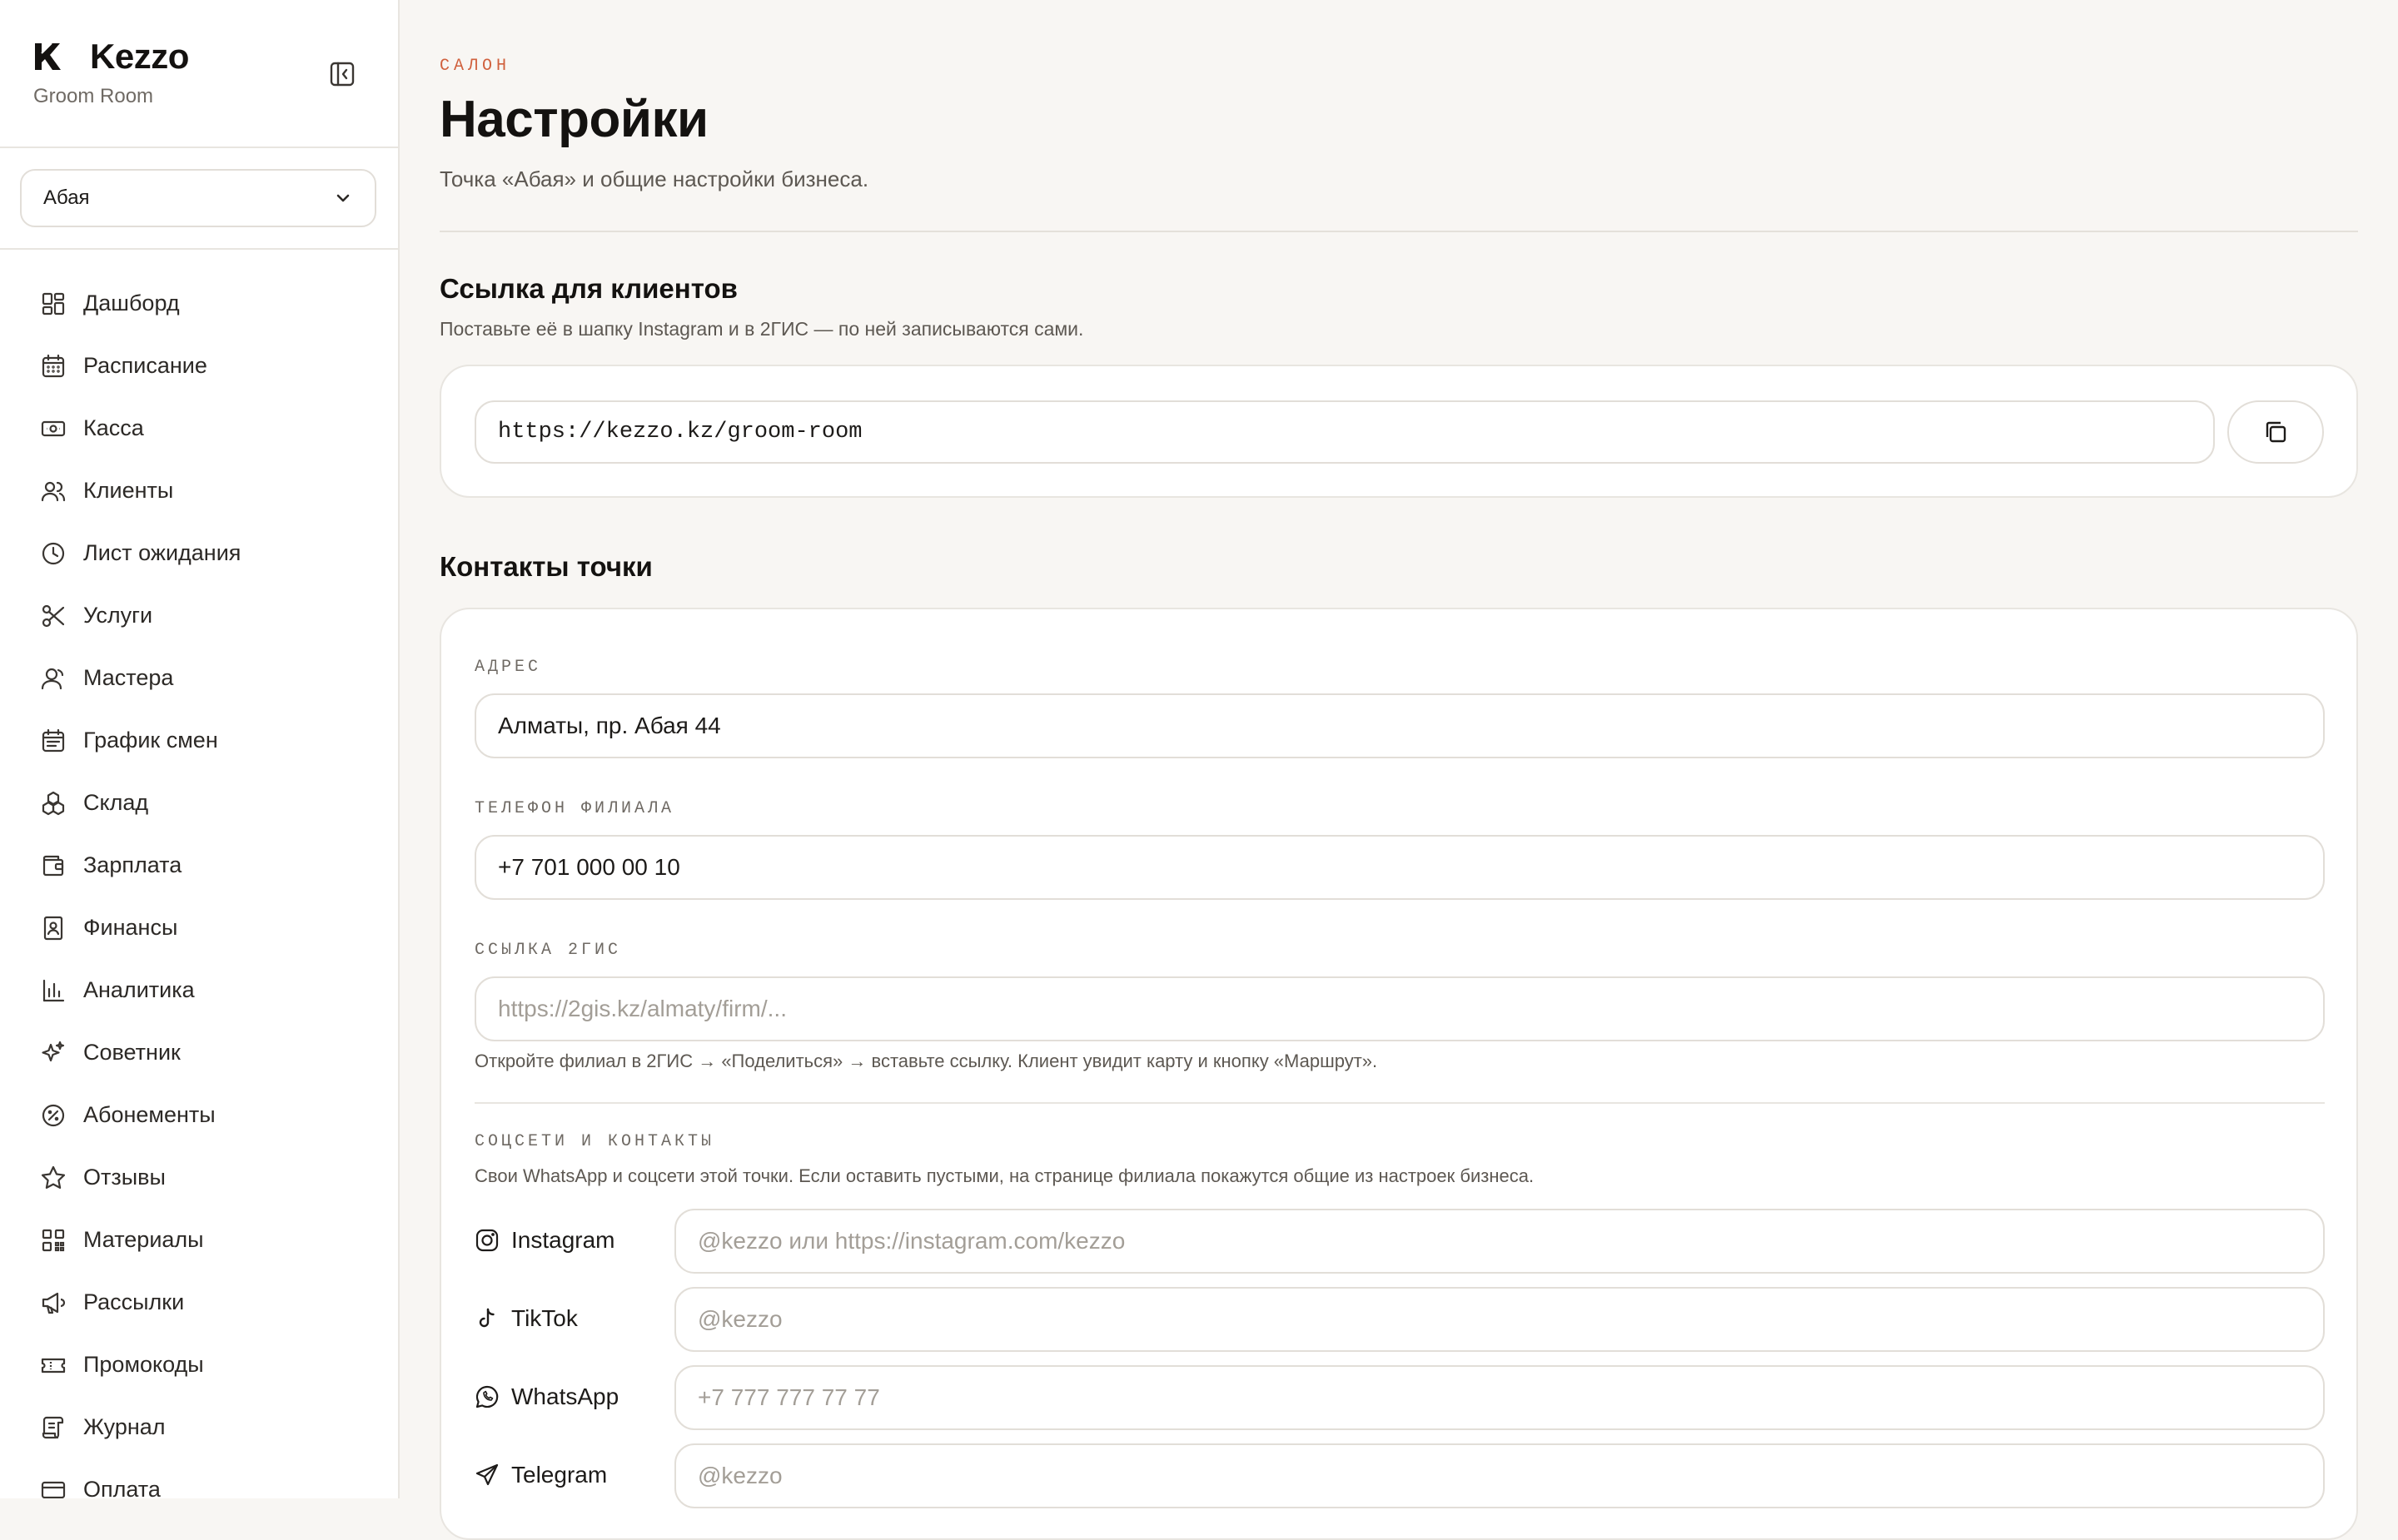 This screenshot has height=1540, width=2398. Describe the element at coordinates (508, 668) in the screenshot. I see `address-label: АДРЕС` at that location.